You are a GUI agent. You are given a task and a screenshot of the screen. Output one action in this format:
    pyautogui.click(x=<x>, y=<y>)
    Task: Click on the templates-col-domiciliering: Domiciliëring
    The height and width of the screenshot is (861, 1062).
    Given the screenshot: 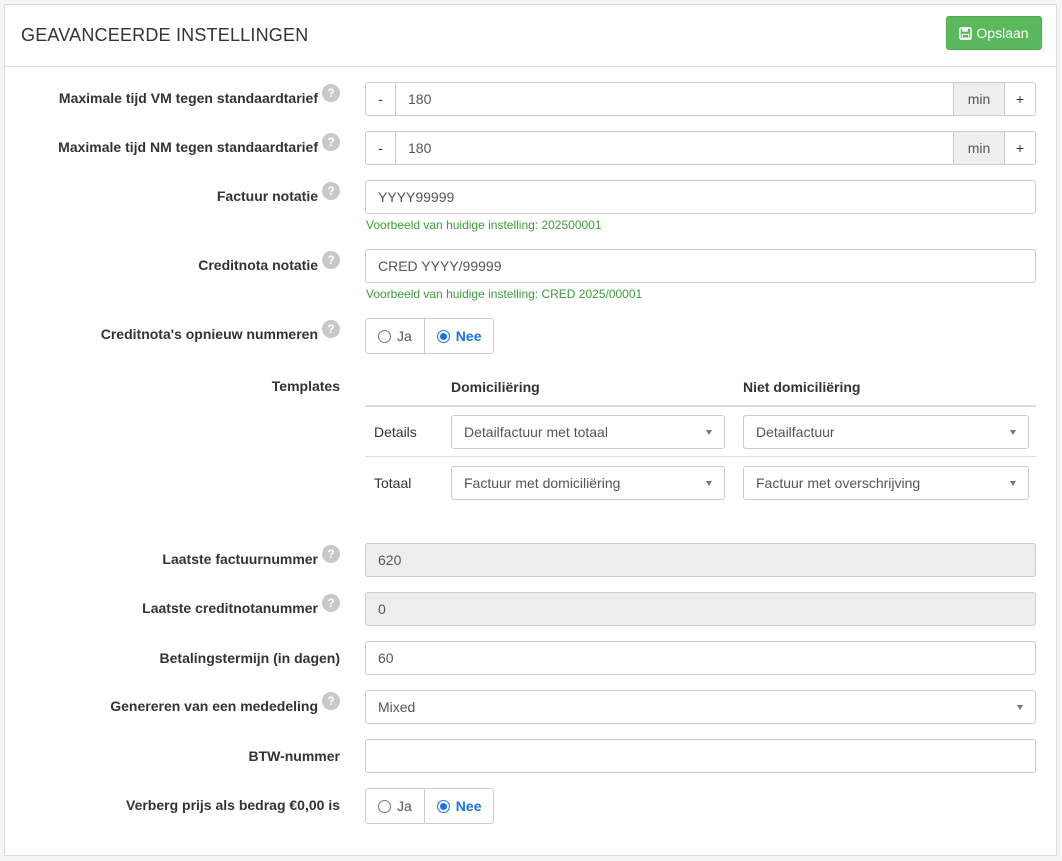 What is the action you would take?
    pyautogui.click(x=495, y=387)
    